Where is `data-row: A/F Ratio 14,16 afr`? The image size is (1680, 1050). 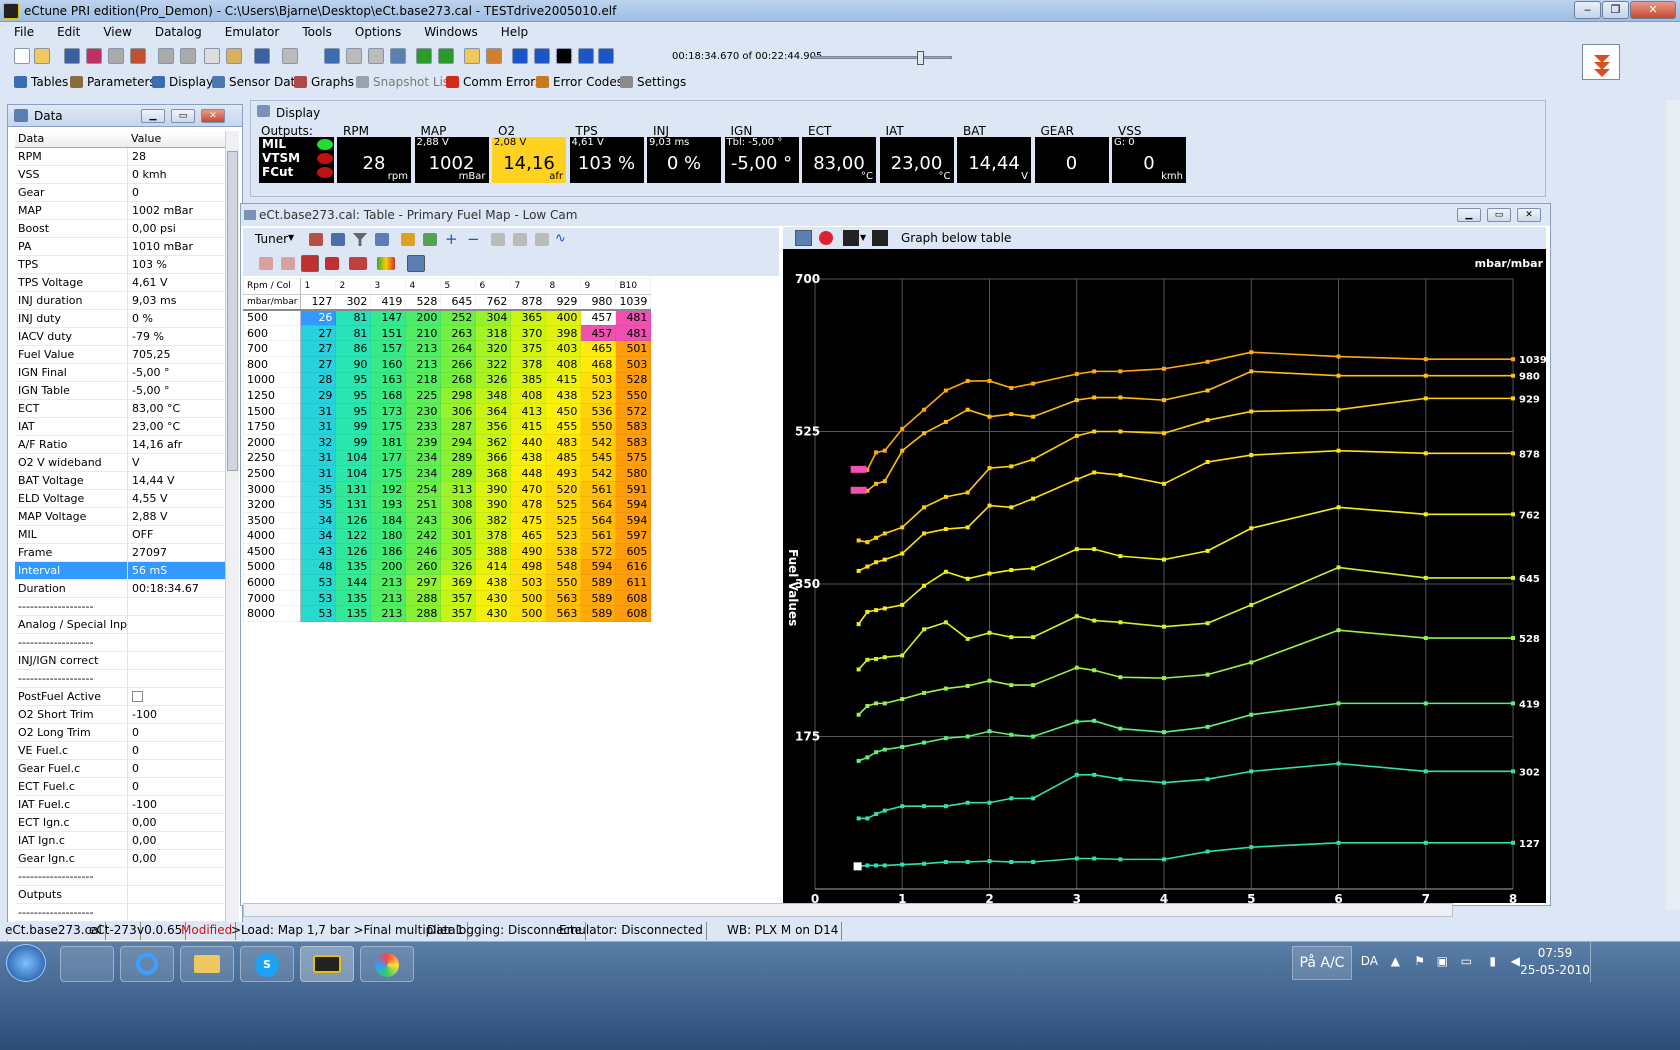
data-row: A/F Ratio 14,16 afr is located at coordinates (125, 445).